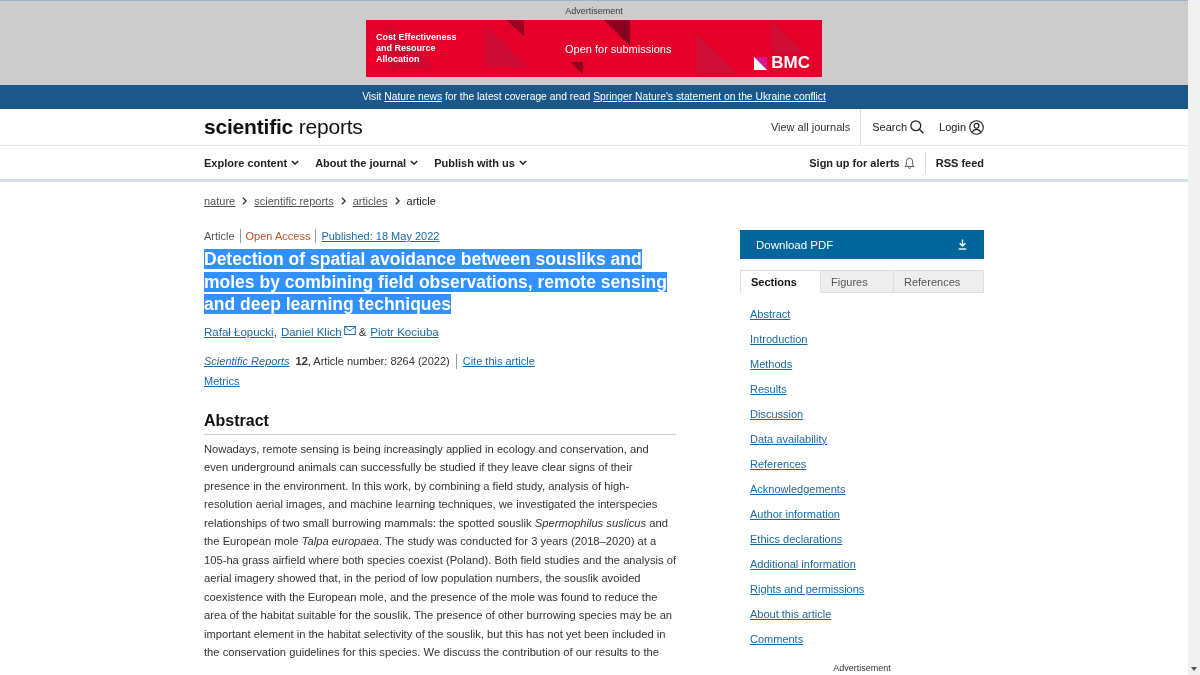  I want to click on section-link: Introduction, so click(779, 338).